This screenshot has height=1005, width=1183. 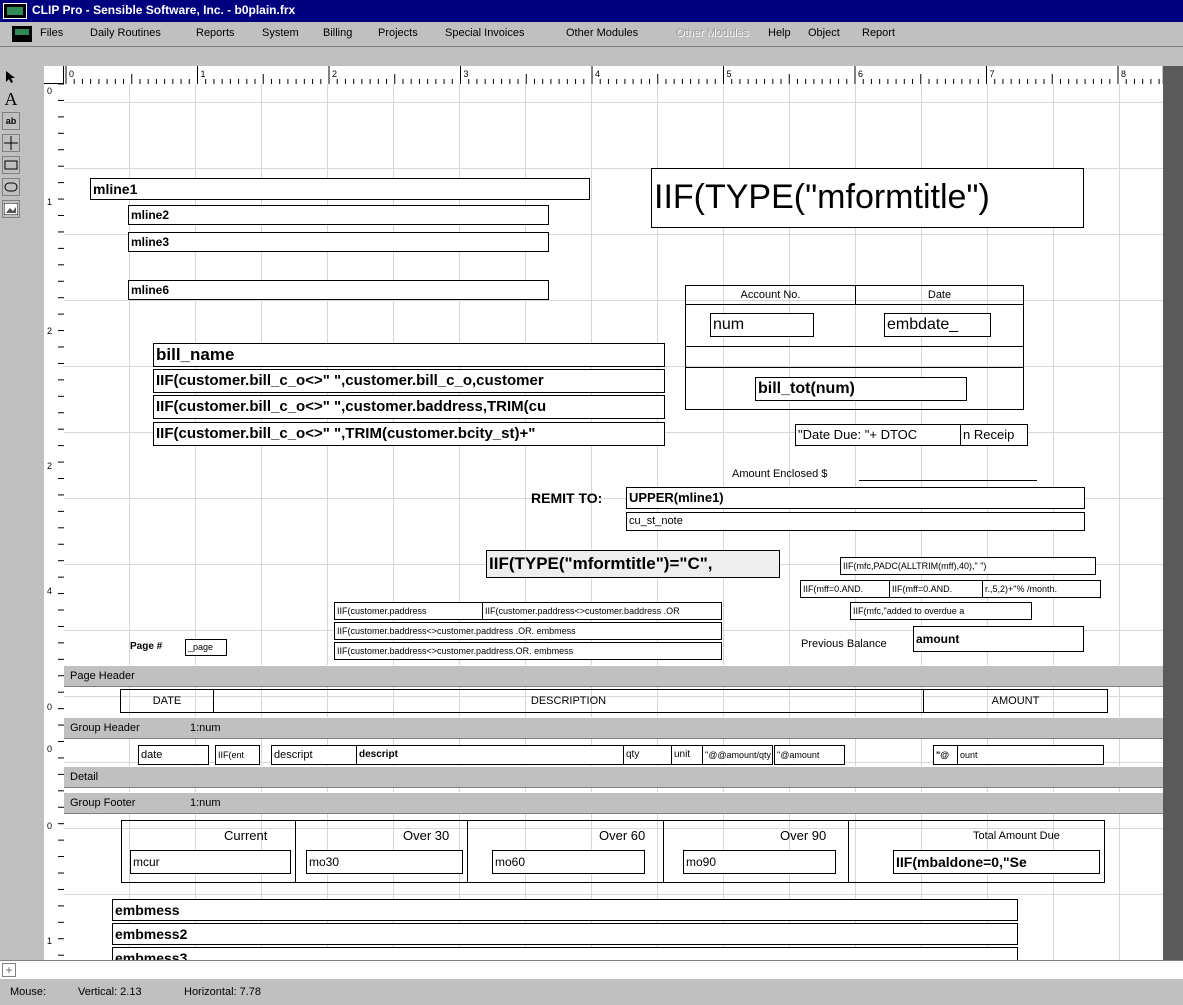 I want to click on detail-qty: qty, so click(x=647, y=755).